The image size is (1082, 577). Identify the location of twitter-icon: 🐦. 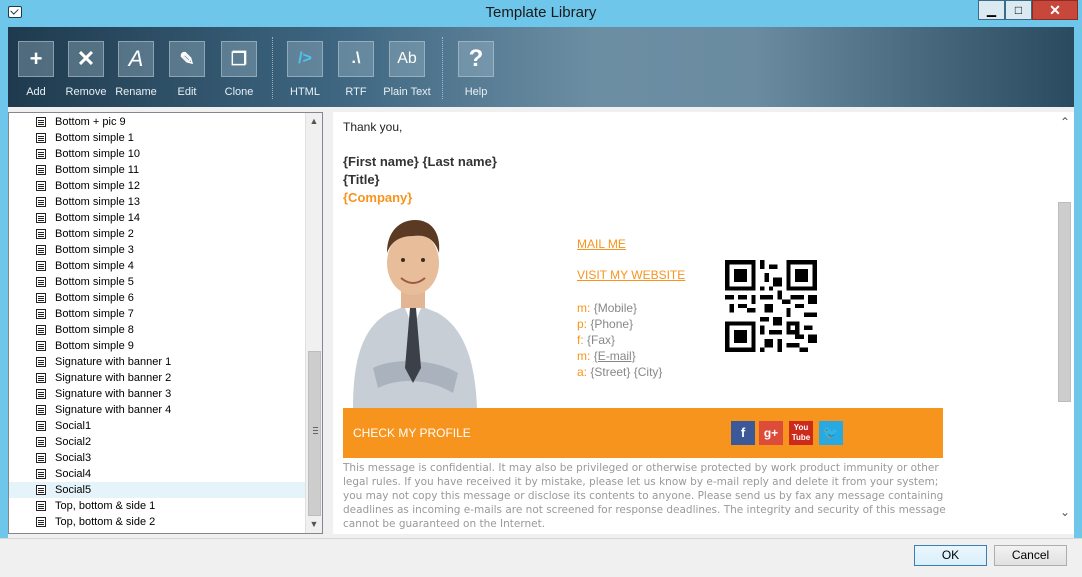
(831, 433).